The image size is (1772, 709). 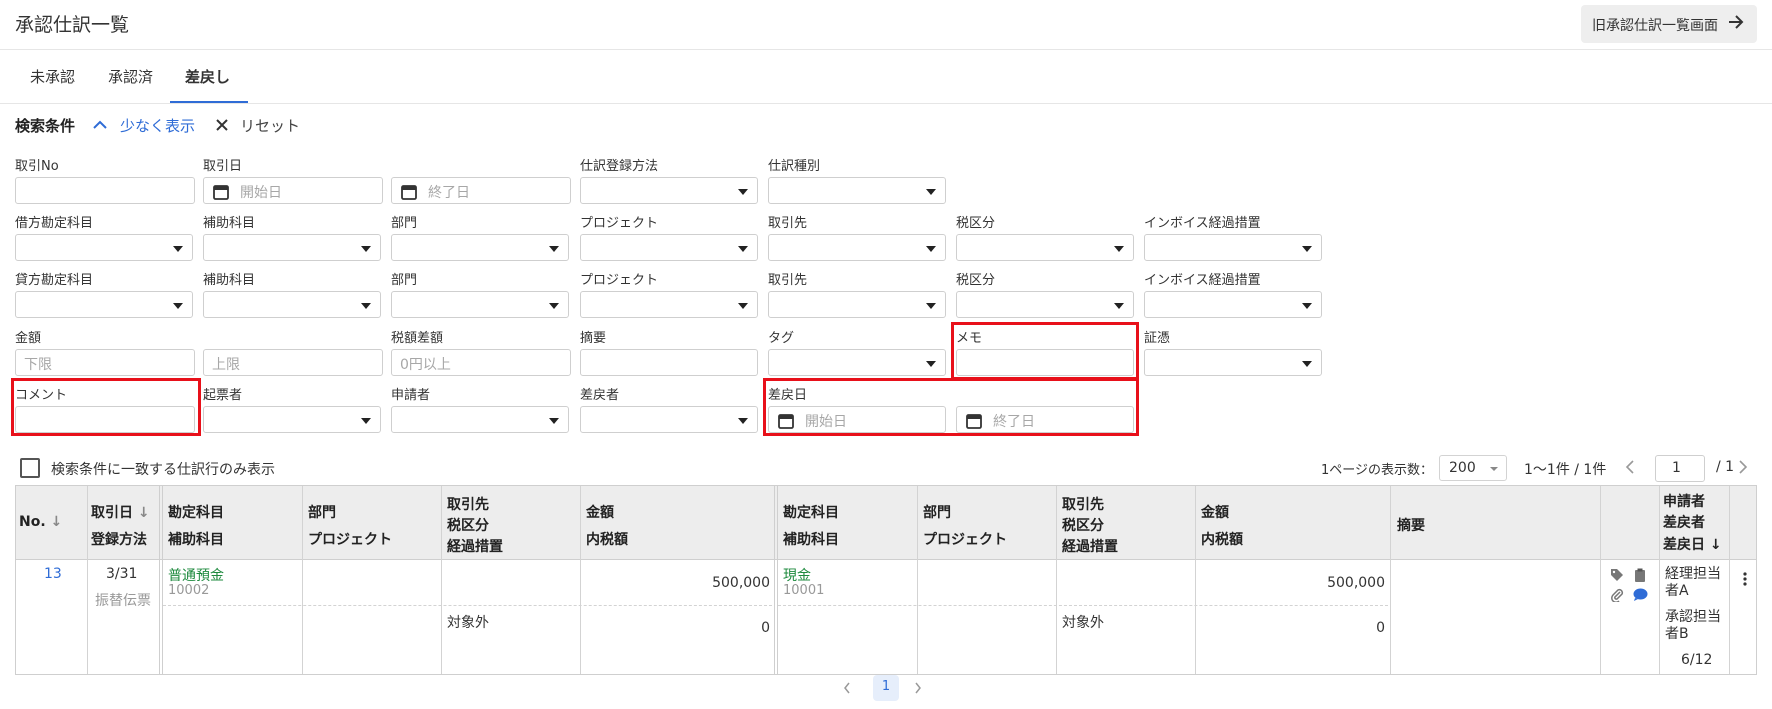 What do you see at coordinates (52, 76) in the screenshot?
I see `tab-unapproved: 未承認` at bounding box center [52, 76].